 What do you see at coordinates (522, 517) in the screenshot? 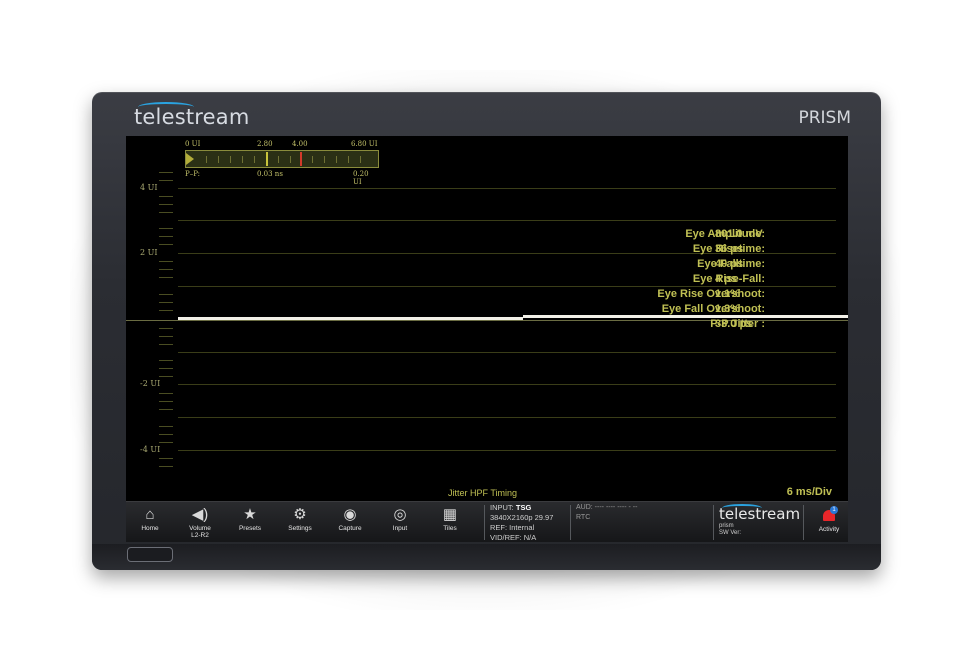
I see `video-format: 3840X2160p 29.97` at bounding box center [522, 517].